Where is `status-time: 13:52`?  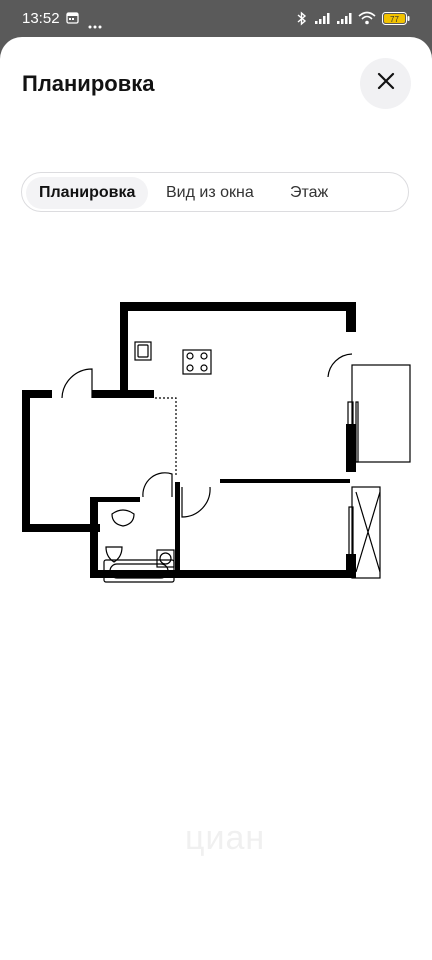
status-time: 13:52 is located at coordinates (41, 18).